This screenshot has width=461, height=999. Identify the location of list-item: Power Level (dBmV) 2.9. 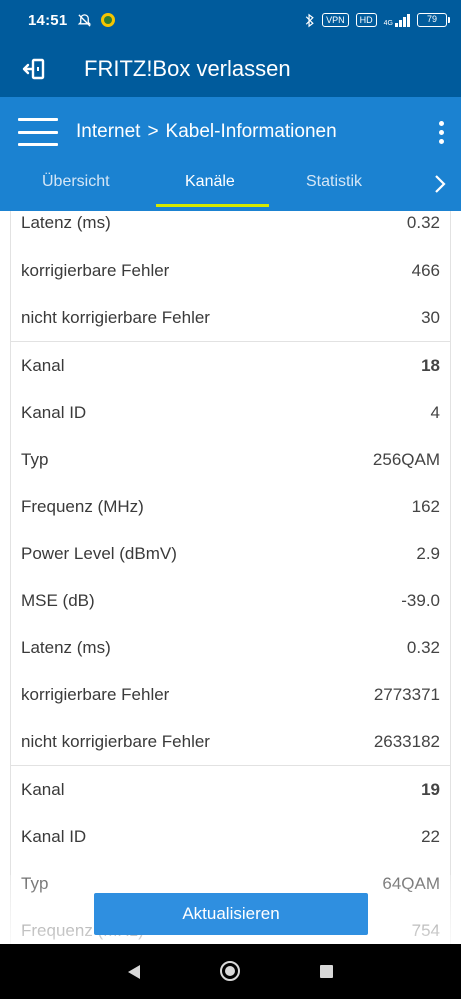
(230, 553).